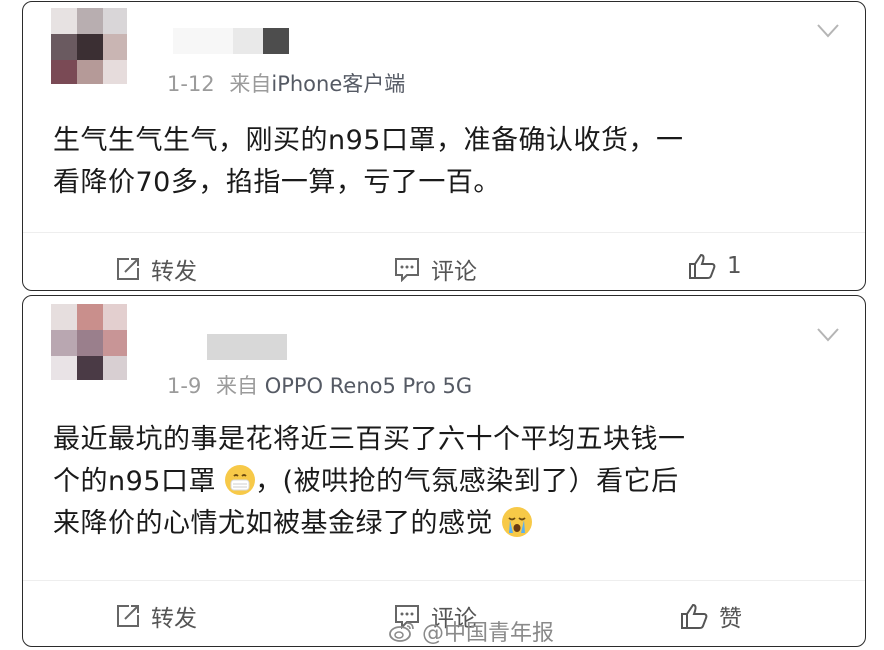 The height and width of the screenshot is (650, 884). I want to click on post-content-line: 生气生气生气，刚买的n95口罩，准备确认收货，一, so click(368, 140).